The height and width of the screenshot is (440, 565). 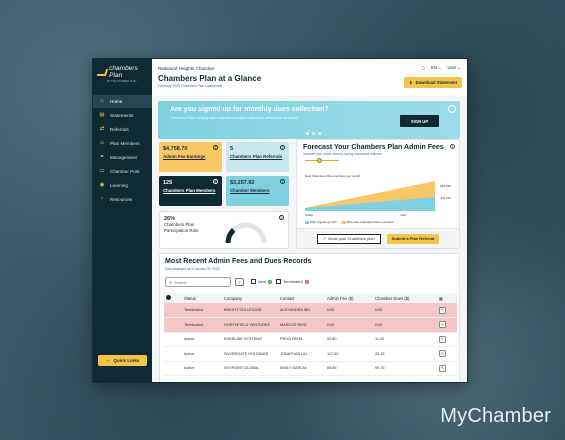 I want to click on sidebar-item-referrals: ⇄ Referrals, so click(x=122, y=129).